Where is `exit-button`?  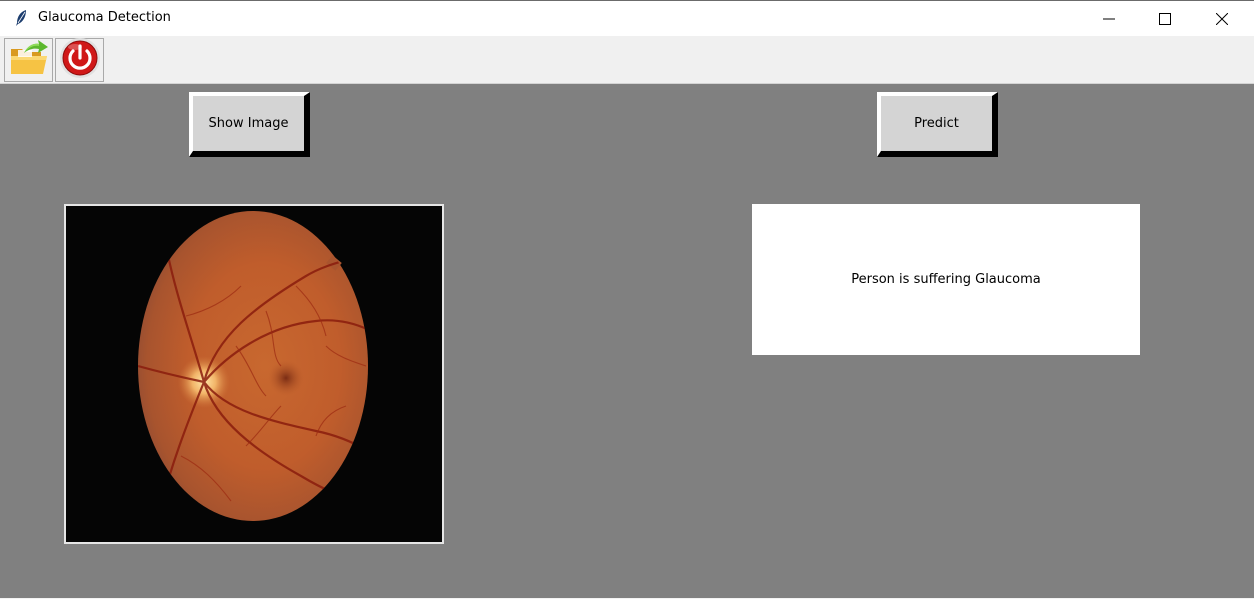
exit-button is located at coordinates (79, 60).